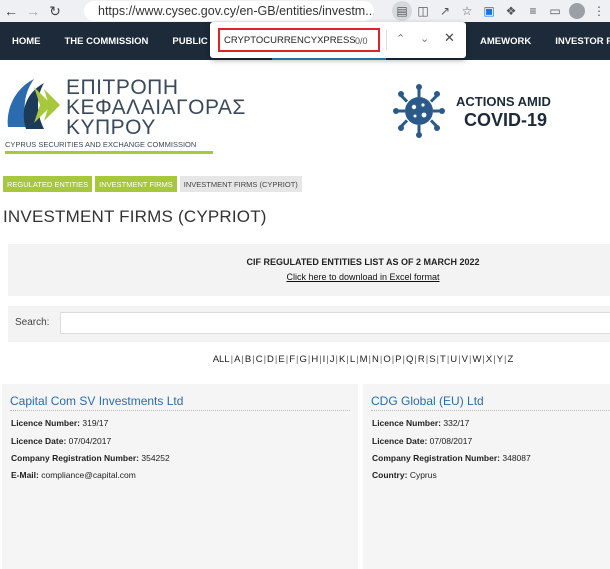 This screenshot has height=569, width=610. I want to click on media-icon: ≡, so click(533, 11).